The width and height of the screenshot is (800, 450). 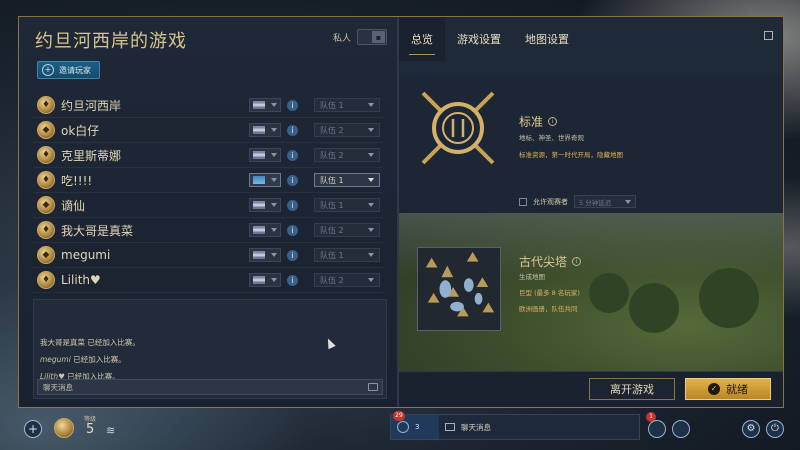 I want to click on private-toggle-group: 私人 ▪, so click(x=360, y=37).